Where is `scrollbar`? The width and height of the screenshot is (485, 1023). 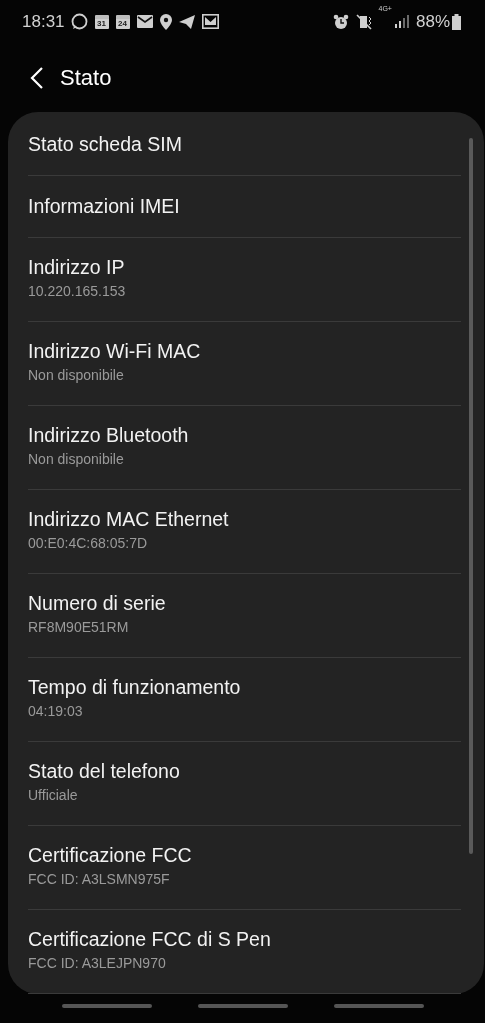
scrollbar is located at coordinates (471, 496).